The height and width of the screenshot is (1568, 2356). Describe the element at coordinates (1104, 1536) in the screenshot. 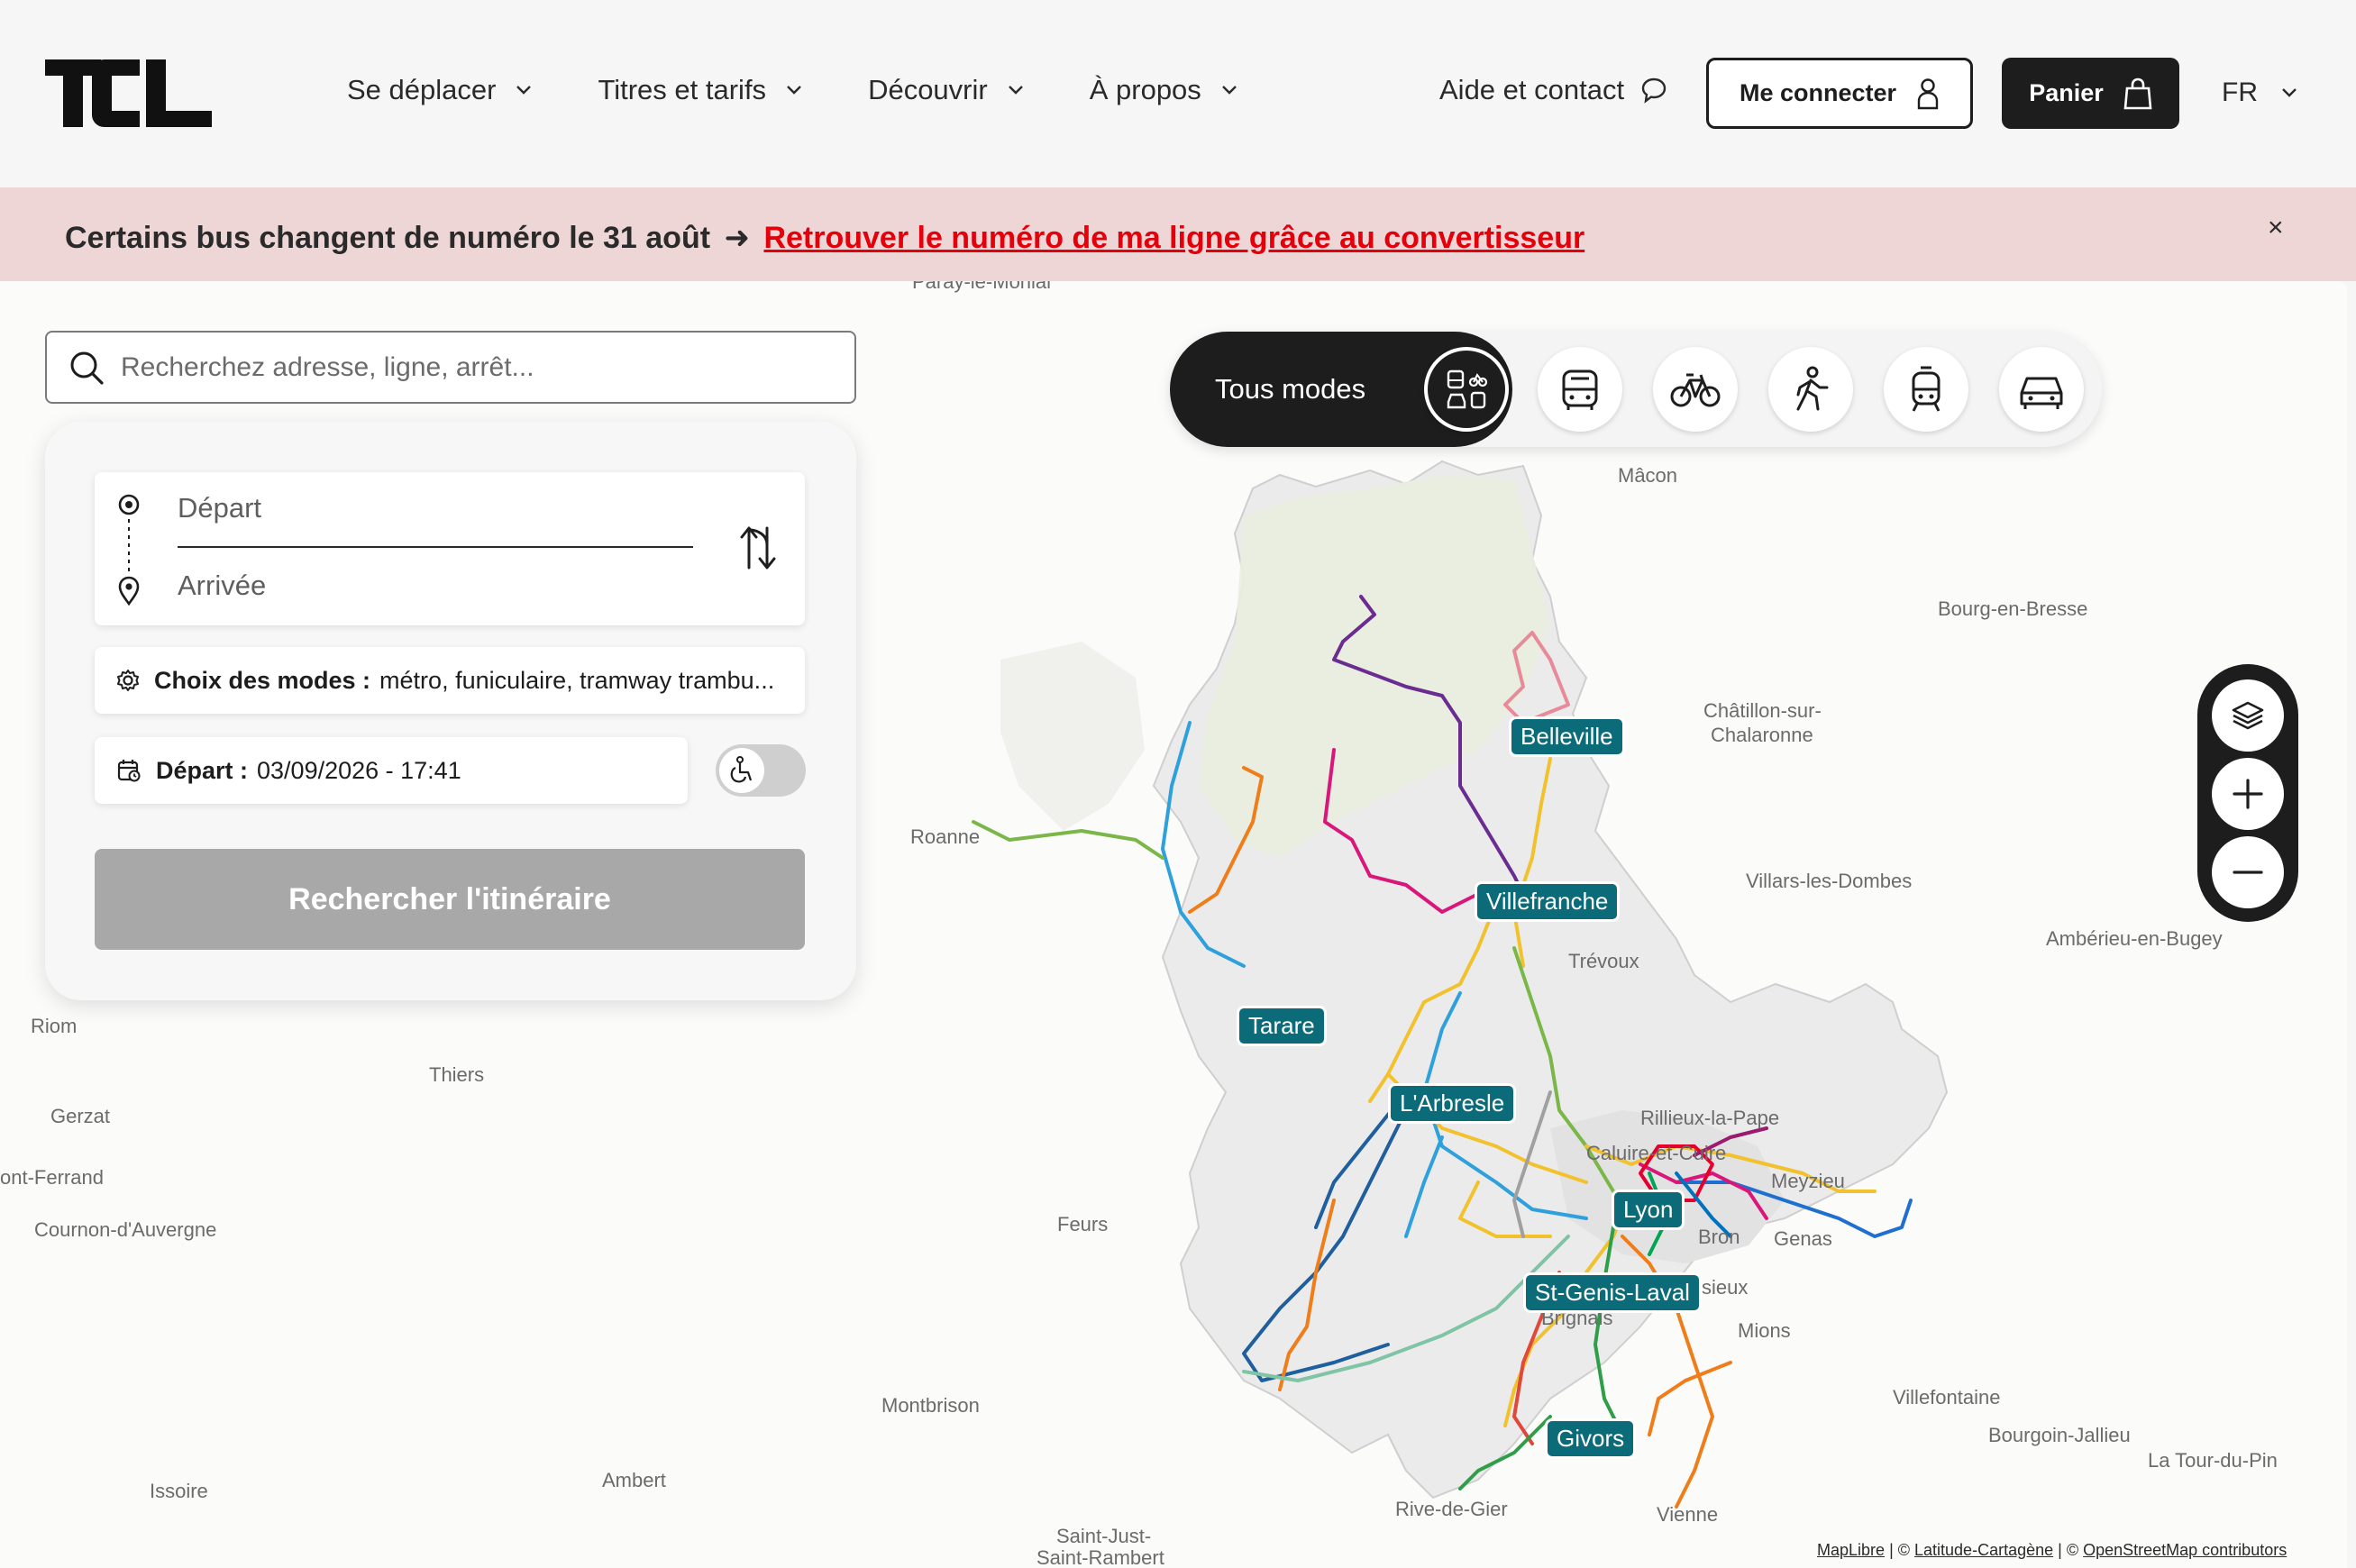

I see `place-label: Saint-Just-` at that location.